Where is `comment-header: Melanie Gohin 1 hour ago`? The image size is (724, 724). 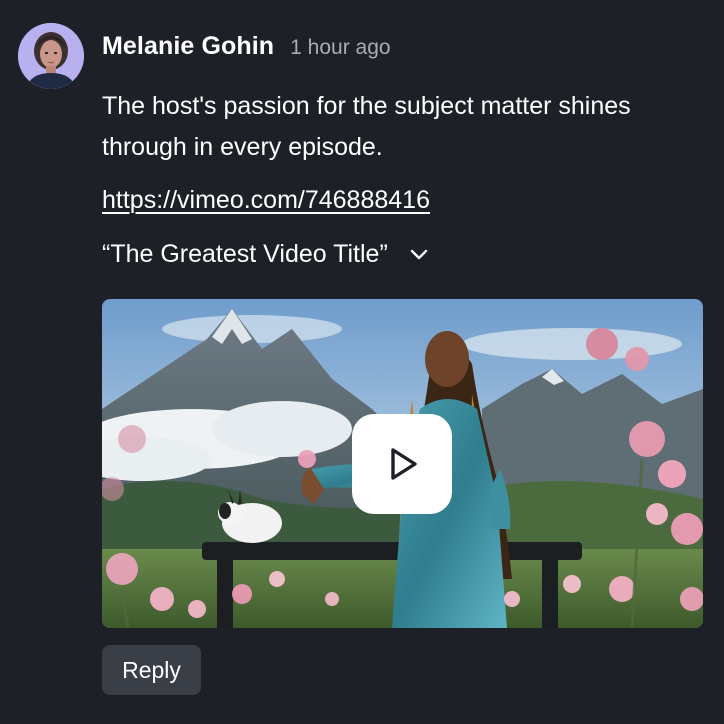 comment-header: Melanie Gohin 1 hour ago is located at coordinates (246, 50).